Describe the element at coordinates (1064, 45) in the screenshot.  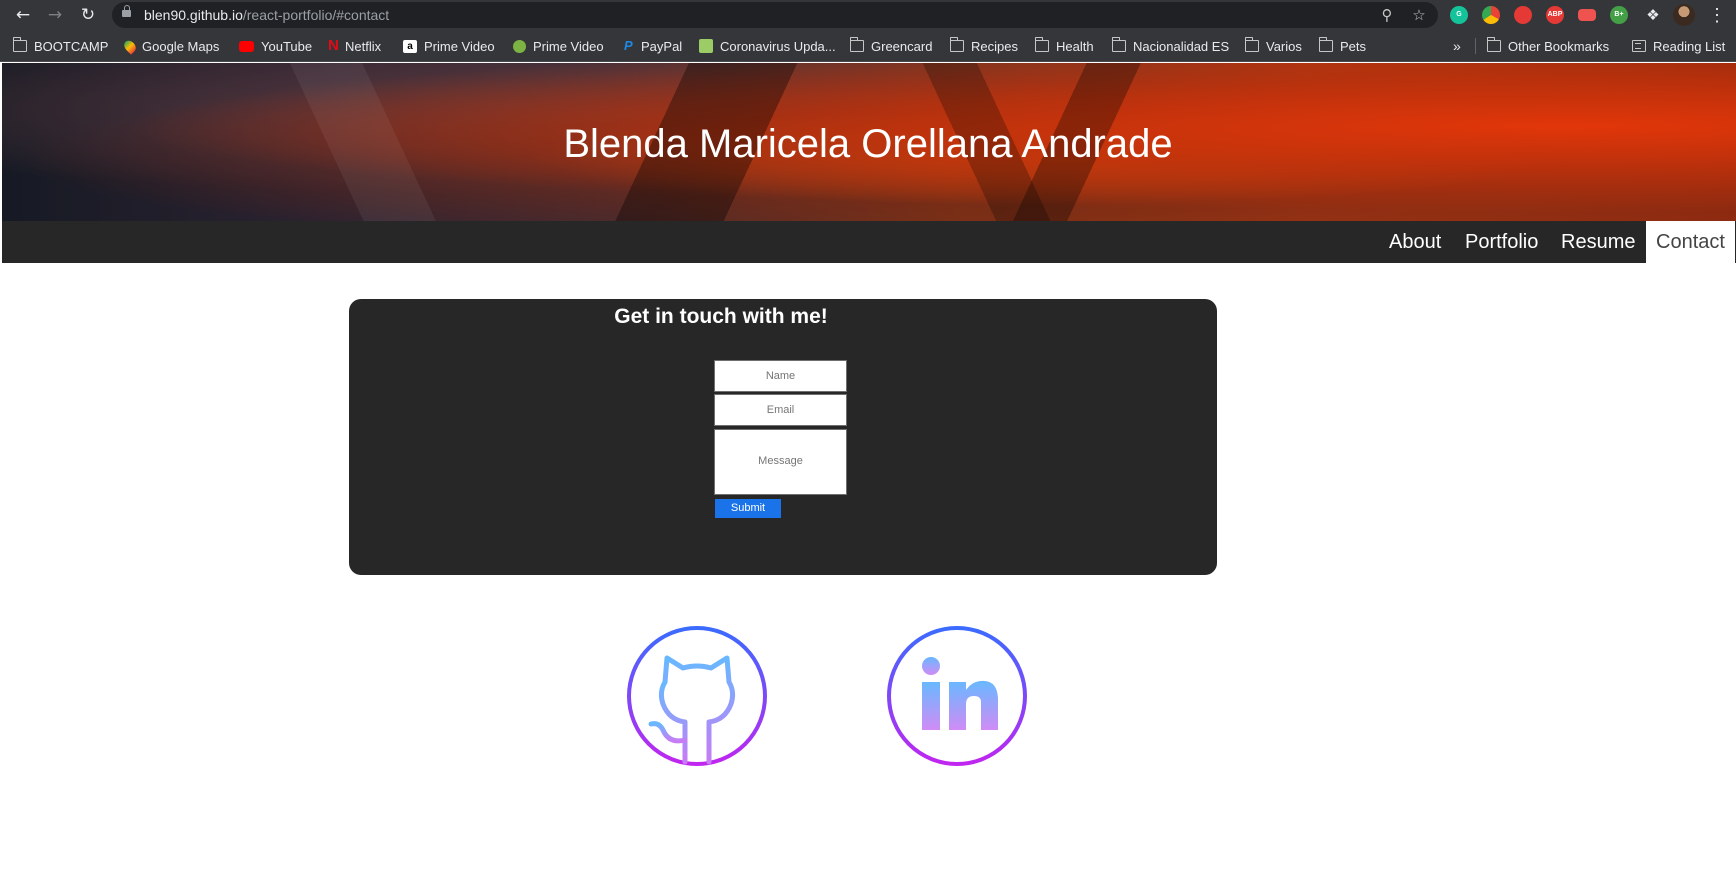
I see `bookmark-health: Health` at that location.